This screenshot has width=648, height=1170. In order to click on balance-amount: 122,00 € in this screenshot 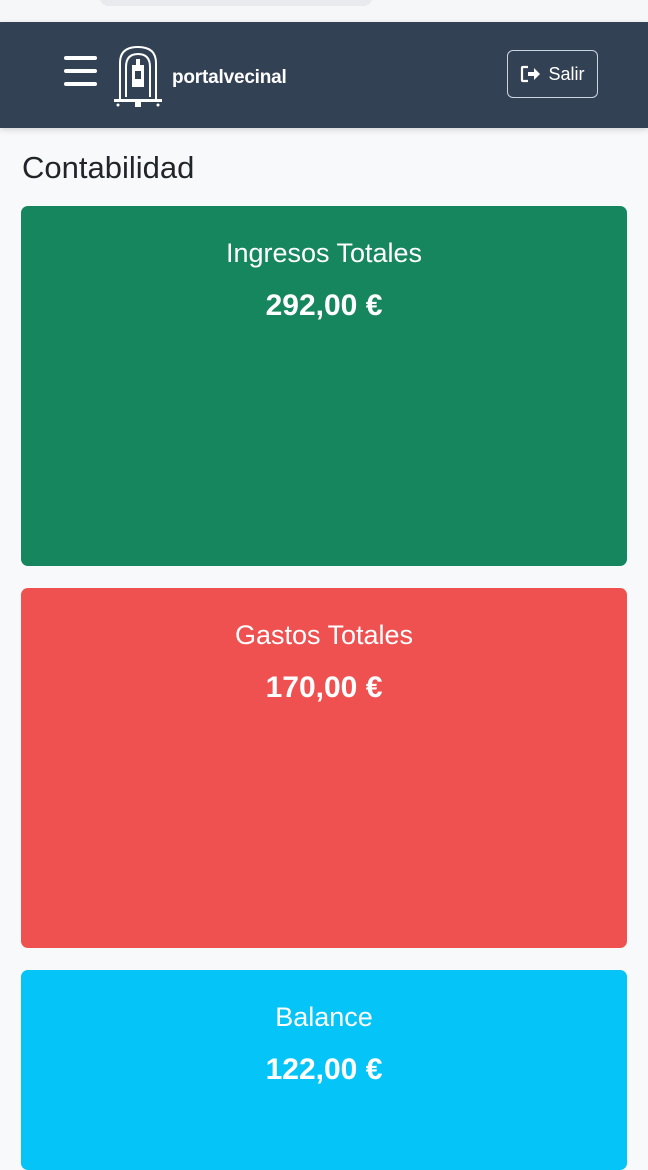, I will do `click(324, 1069)`.